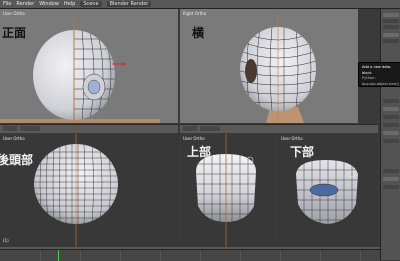  I want to click on tooltip-title: Add a new data-block, so click(377, 70).